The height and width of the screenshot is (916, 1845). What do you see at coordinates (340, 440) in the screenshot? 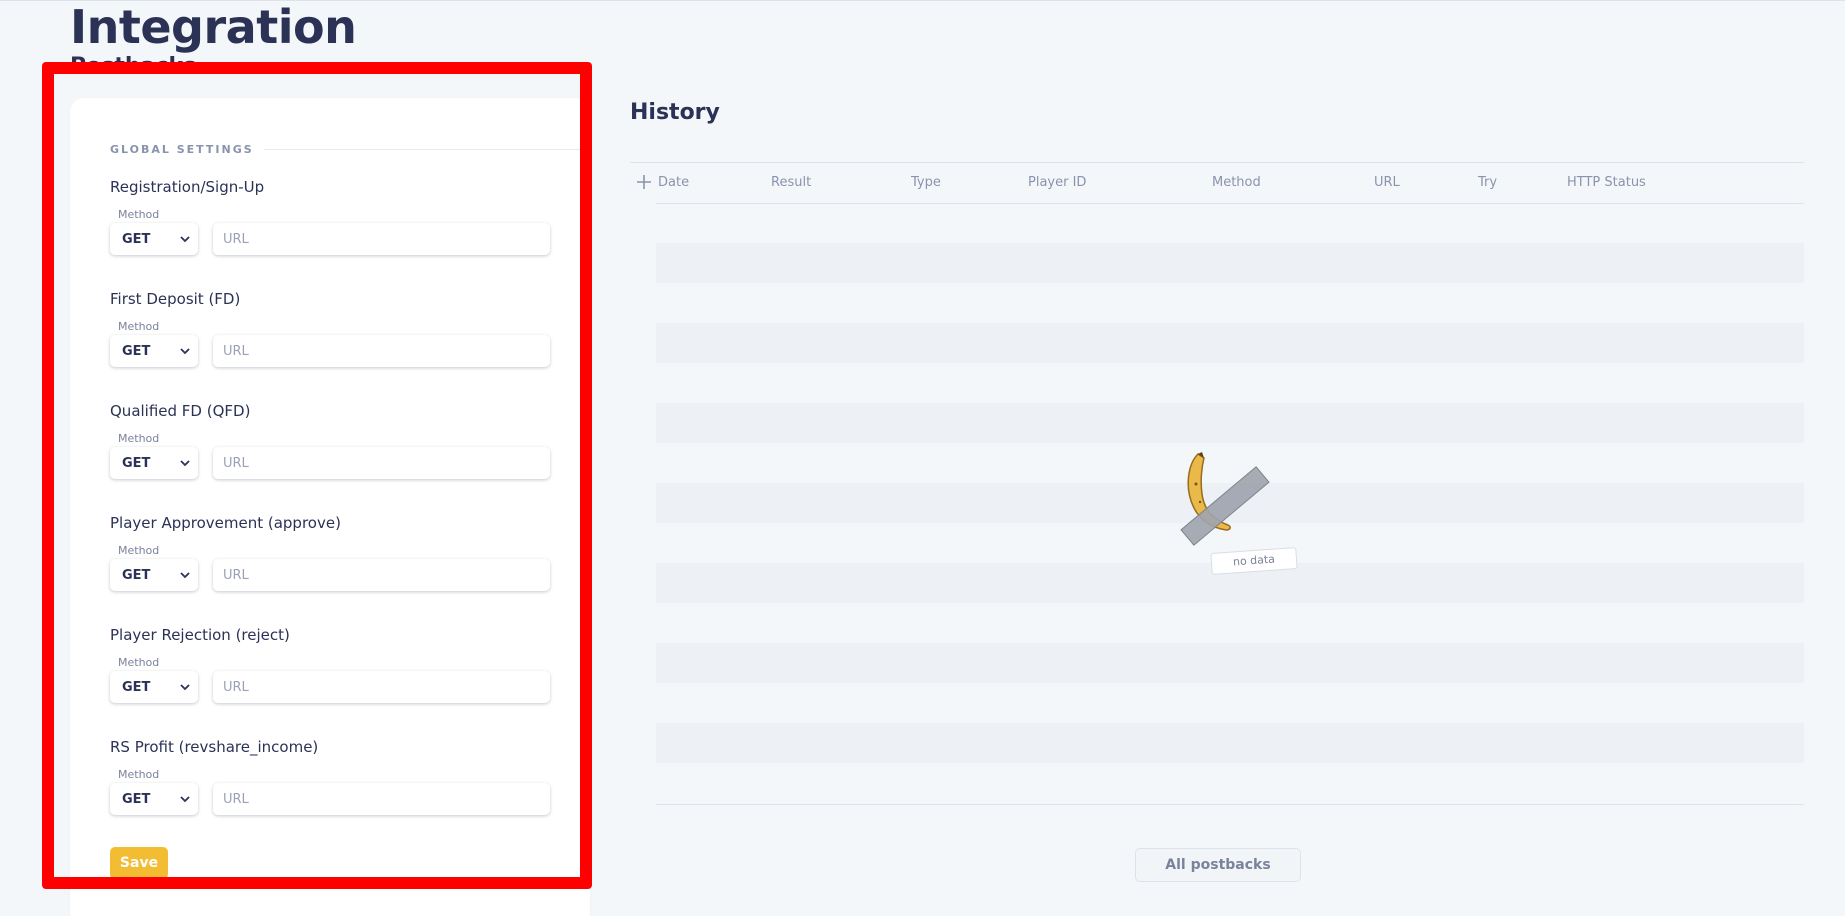
I see `postback-field-qualified-fd: Qualified FD (QFD) Method GET` at bounding box center [340, 440].